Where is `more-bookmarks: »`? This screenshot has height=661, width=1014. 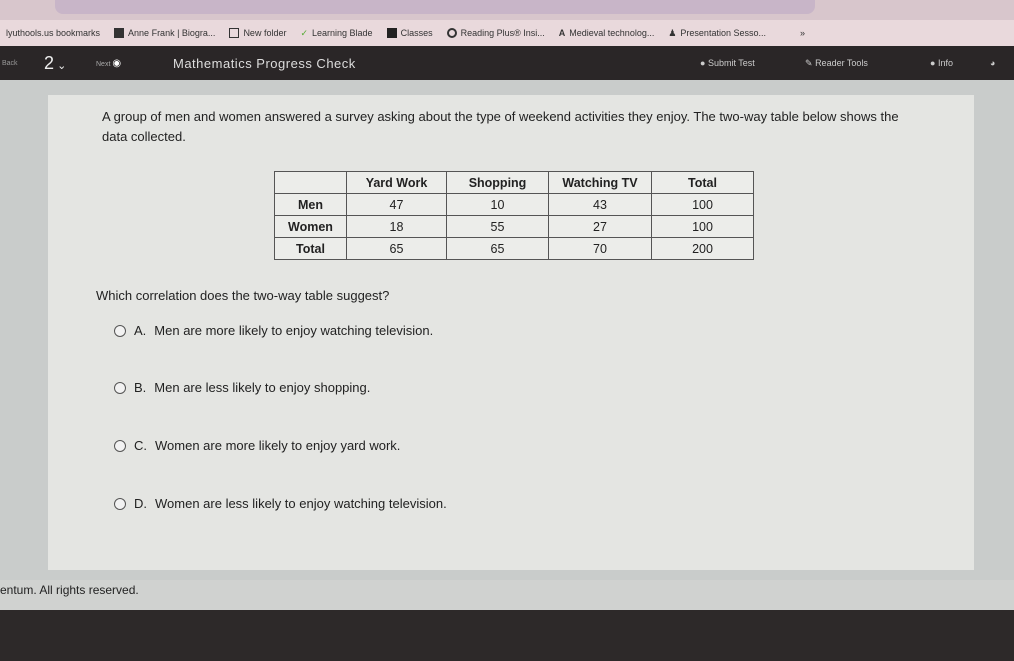 more-bookmarks: » is located at coordinates (802, 33).